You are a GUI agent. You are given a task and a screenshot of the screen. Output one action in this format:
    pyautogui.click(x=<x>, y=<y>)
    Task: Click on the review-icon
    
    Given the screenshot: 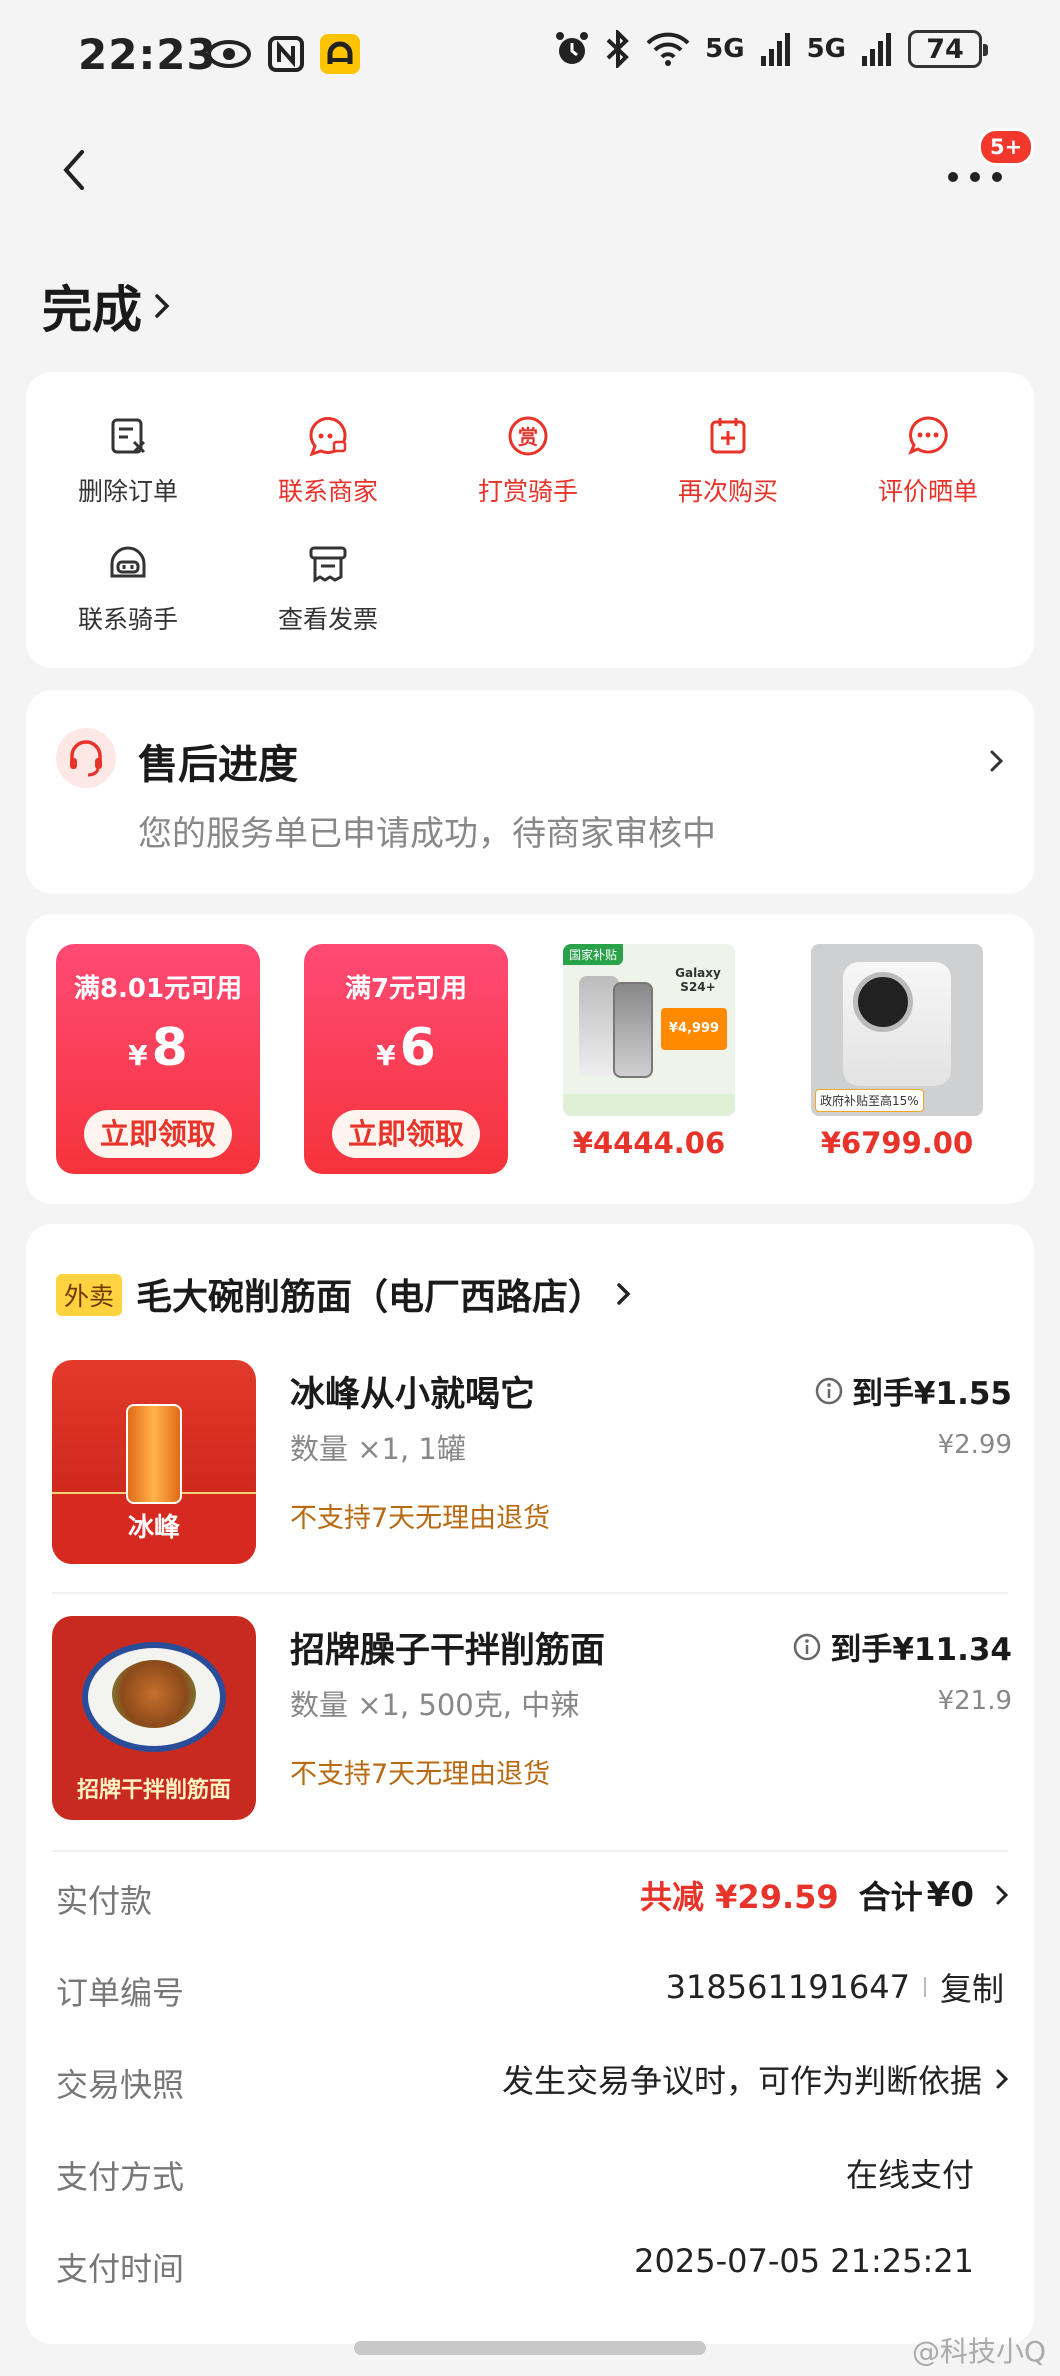 What is the action you would take?
    pyautogui.click(x=928, y=435)
    